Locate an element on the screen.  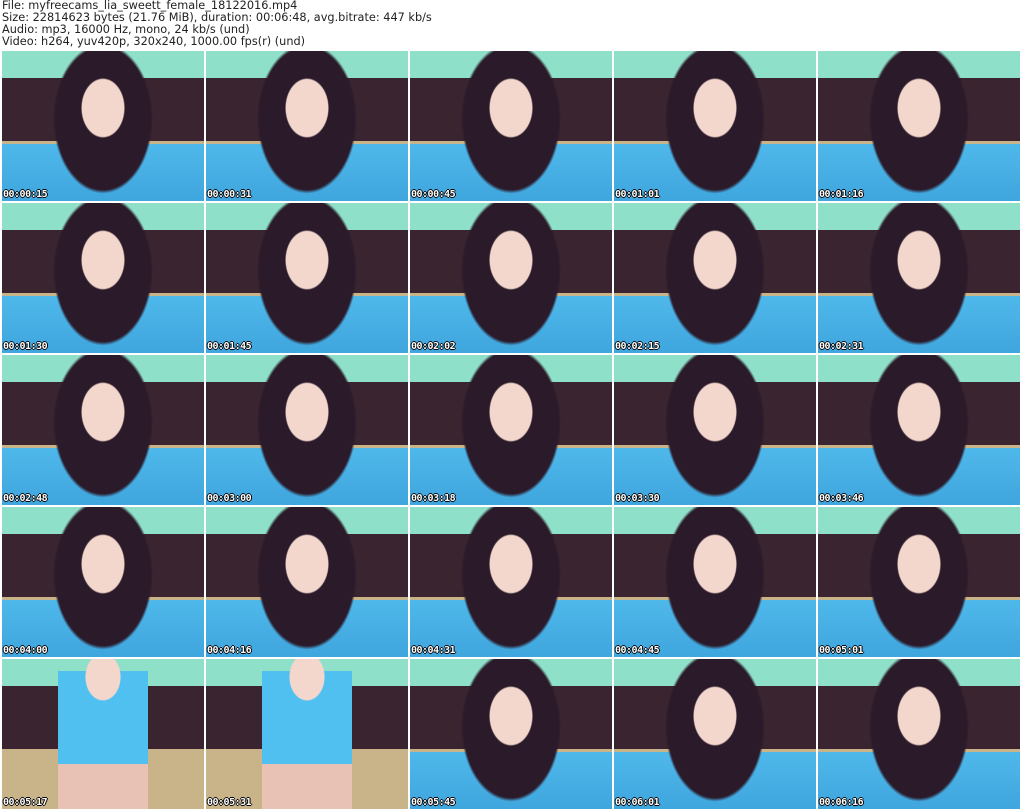
thumbnail-timestamp: 00:04:00 is located at coordinates (25, 650).